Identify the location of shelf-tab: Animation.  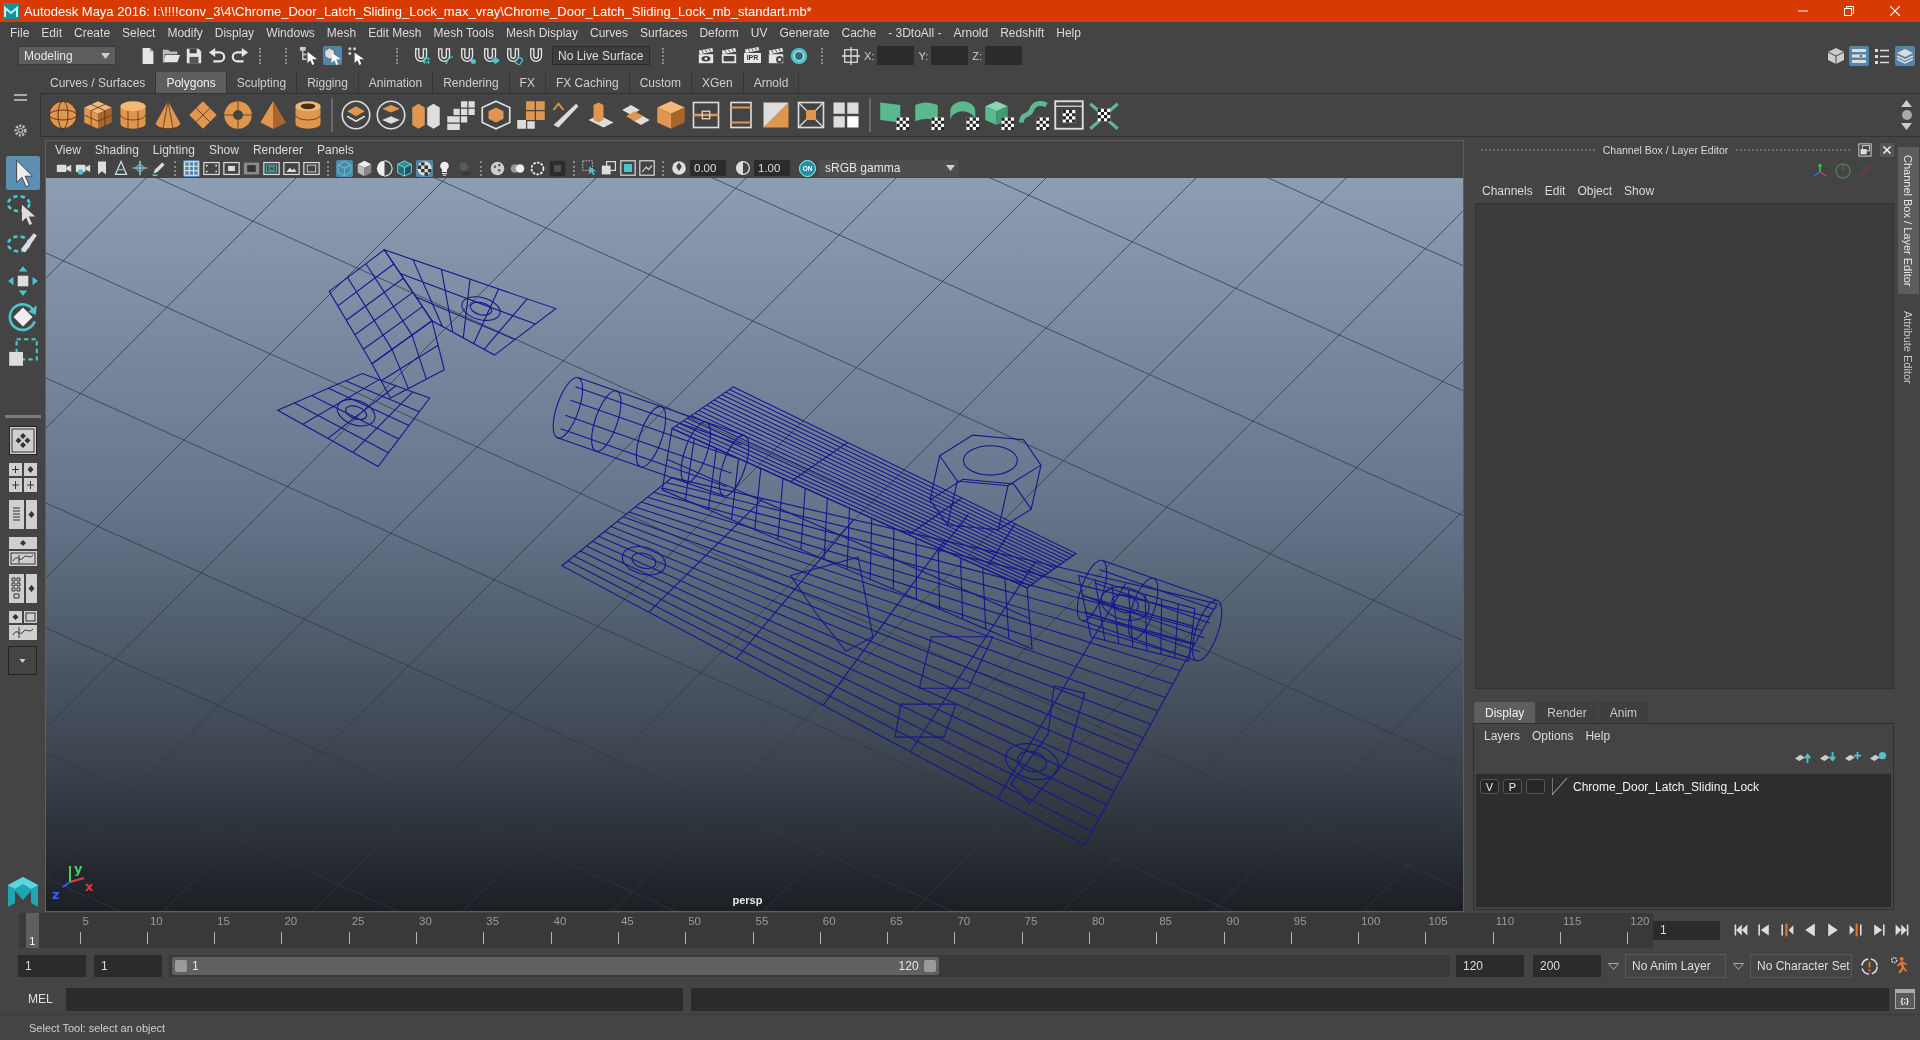
(396, 82).